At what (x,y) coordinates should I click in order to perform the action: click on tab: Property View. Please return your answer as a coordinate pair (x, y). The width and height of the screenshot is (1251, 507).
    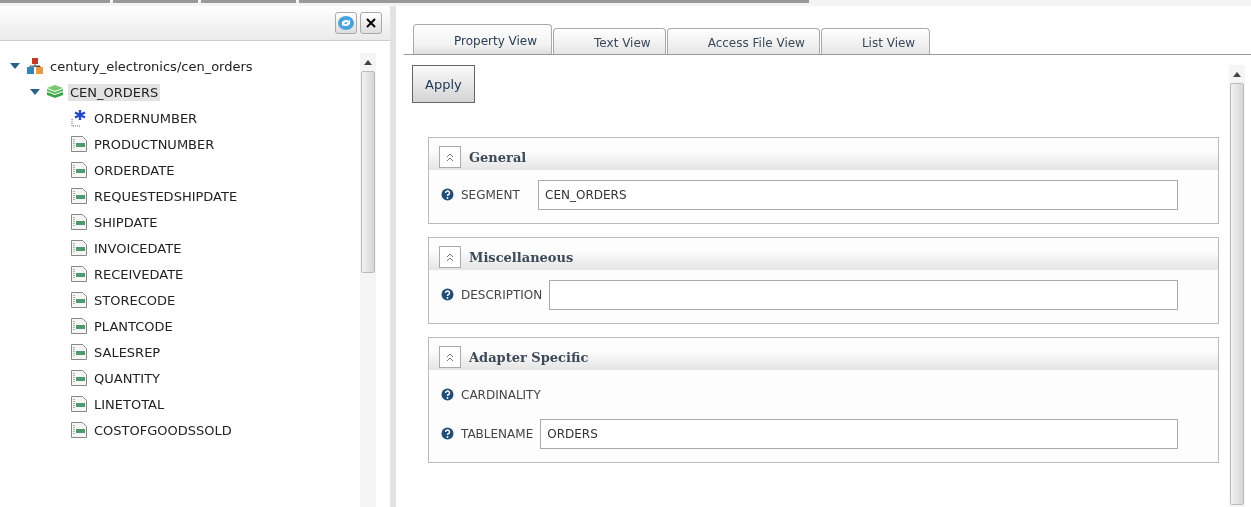
    Looking at the image, I should click on (483, 39).